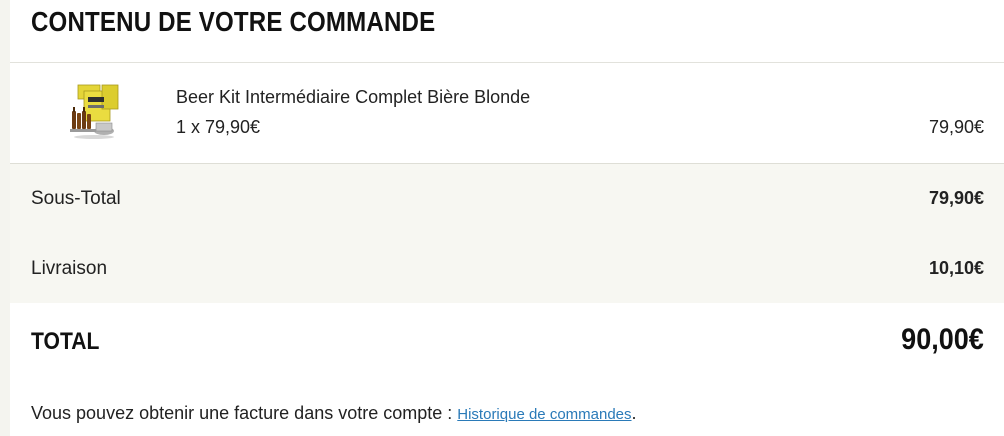 The height and width of the screenshot is (436, 1004). Describe the element at coordinates (507, 273) in the screenshot. I see `shipping-row: Livraison 10,10€` at that location.